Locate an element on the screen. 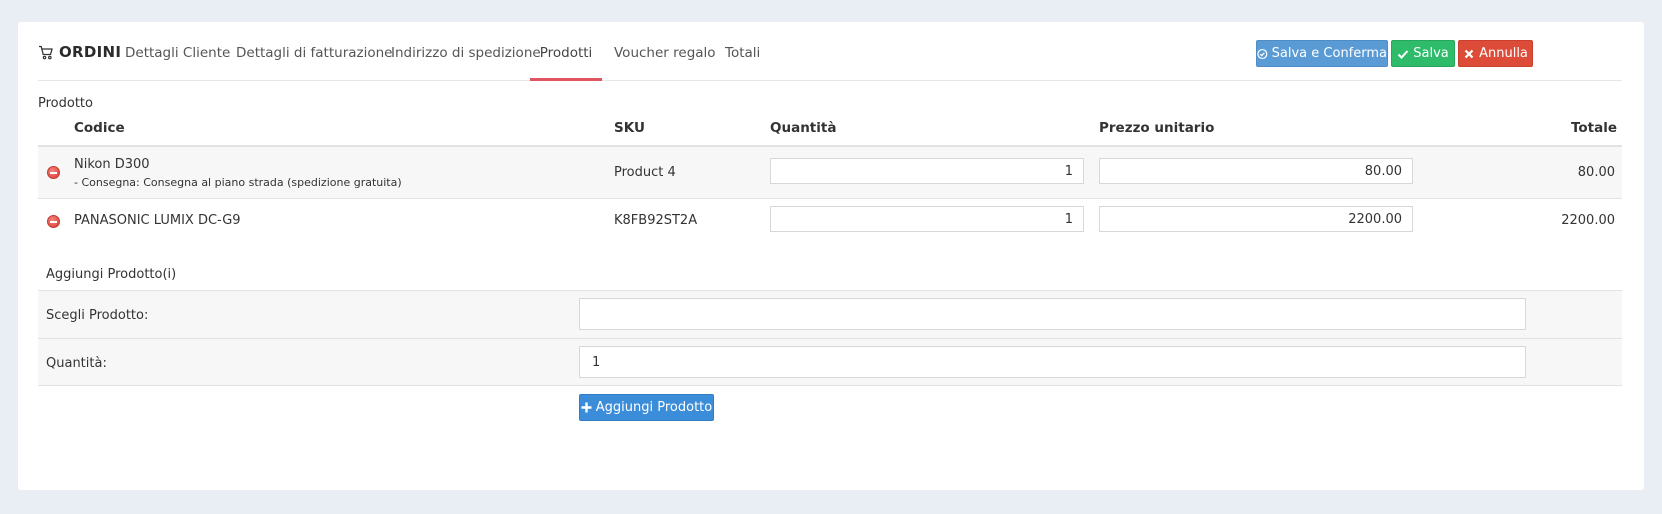 Image resolution: width=1662 pixels, height=514 pixels. cancel-button: Annulla is located at coordinates (1495, 53).